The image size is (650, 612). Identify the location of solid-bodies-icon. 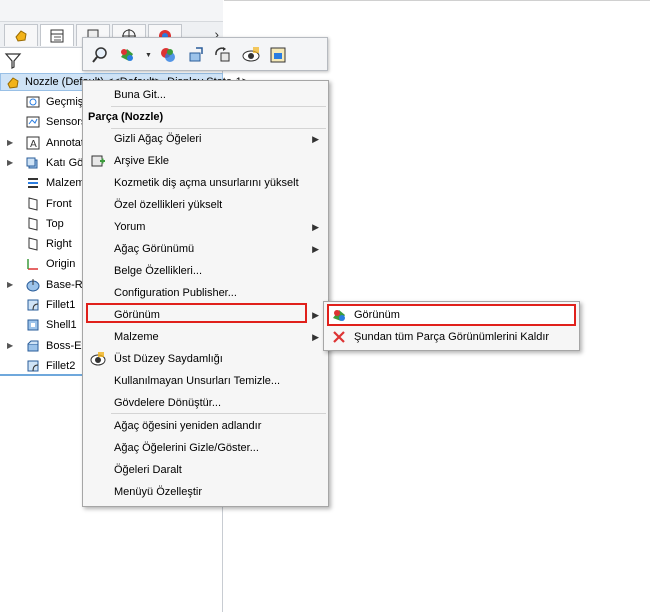
(32, 163).